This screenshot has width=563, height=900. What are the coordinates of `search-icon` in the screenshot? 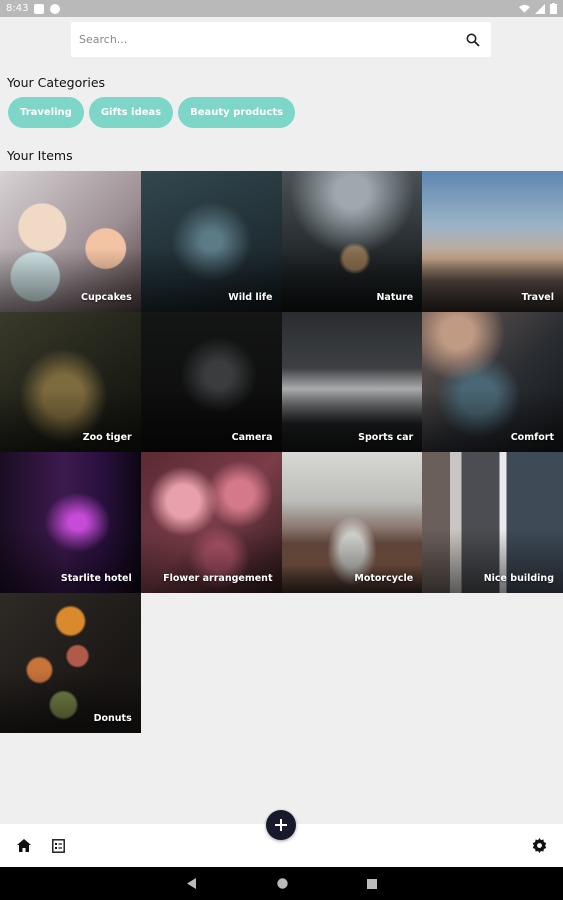 It's located at (473, 40).